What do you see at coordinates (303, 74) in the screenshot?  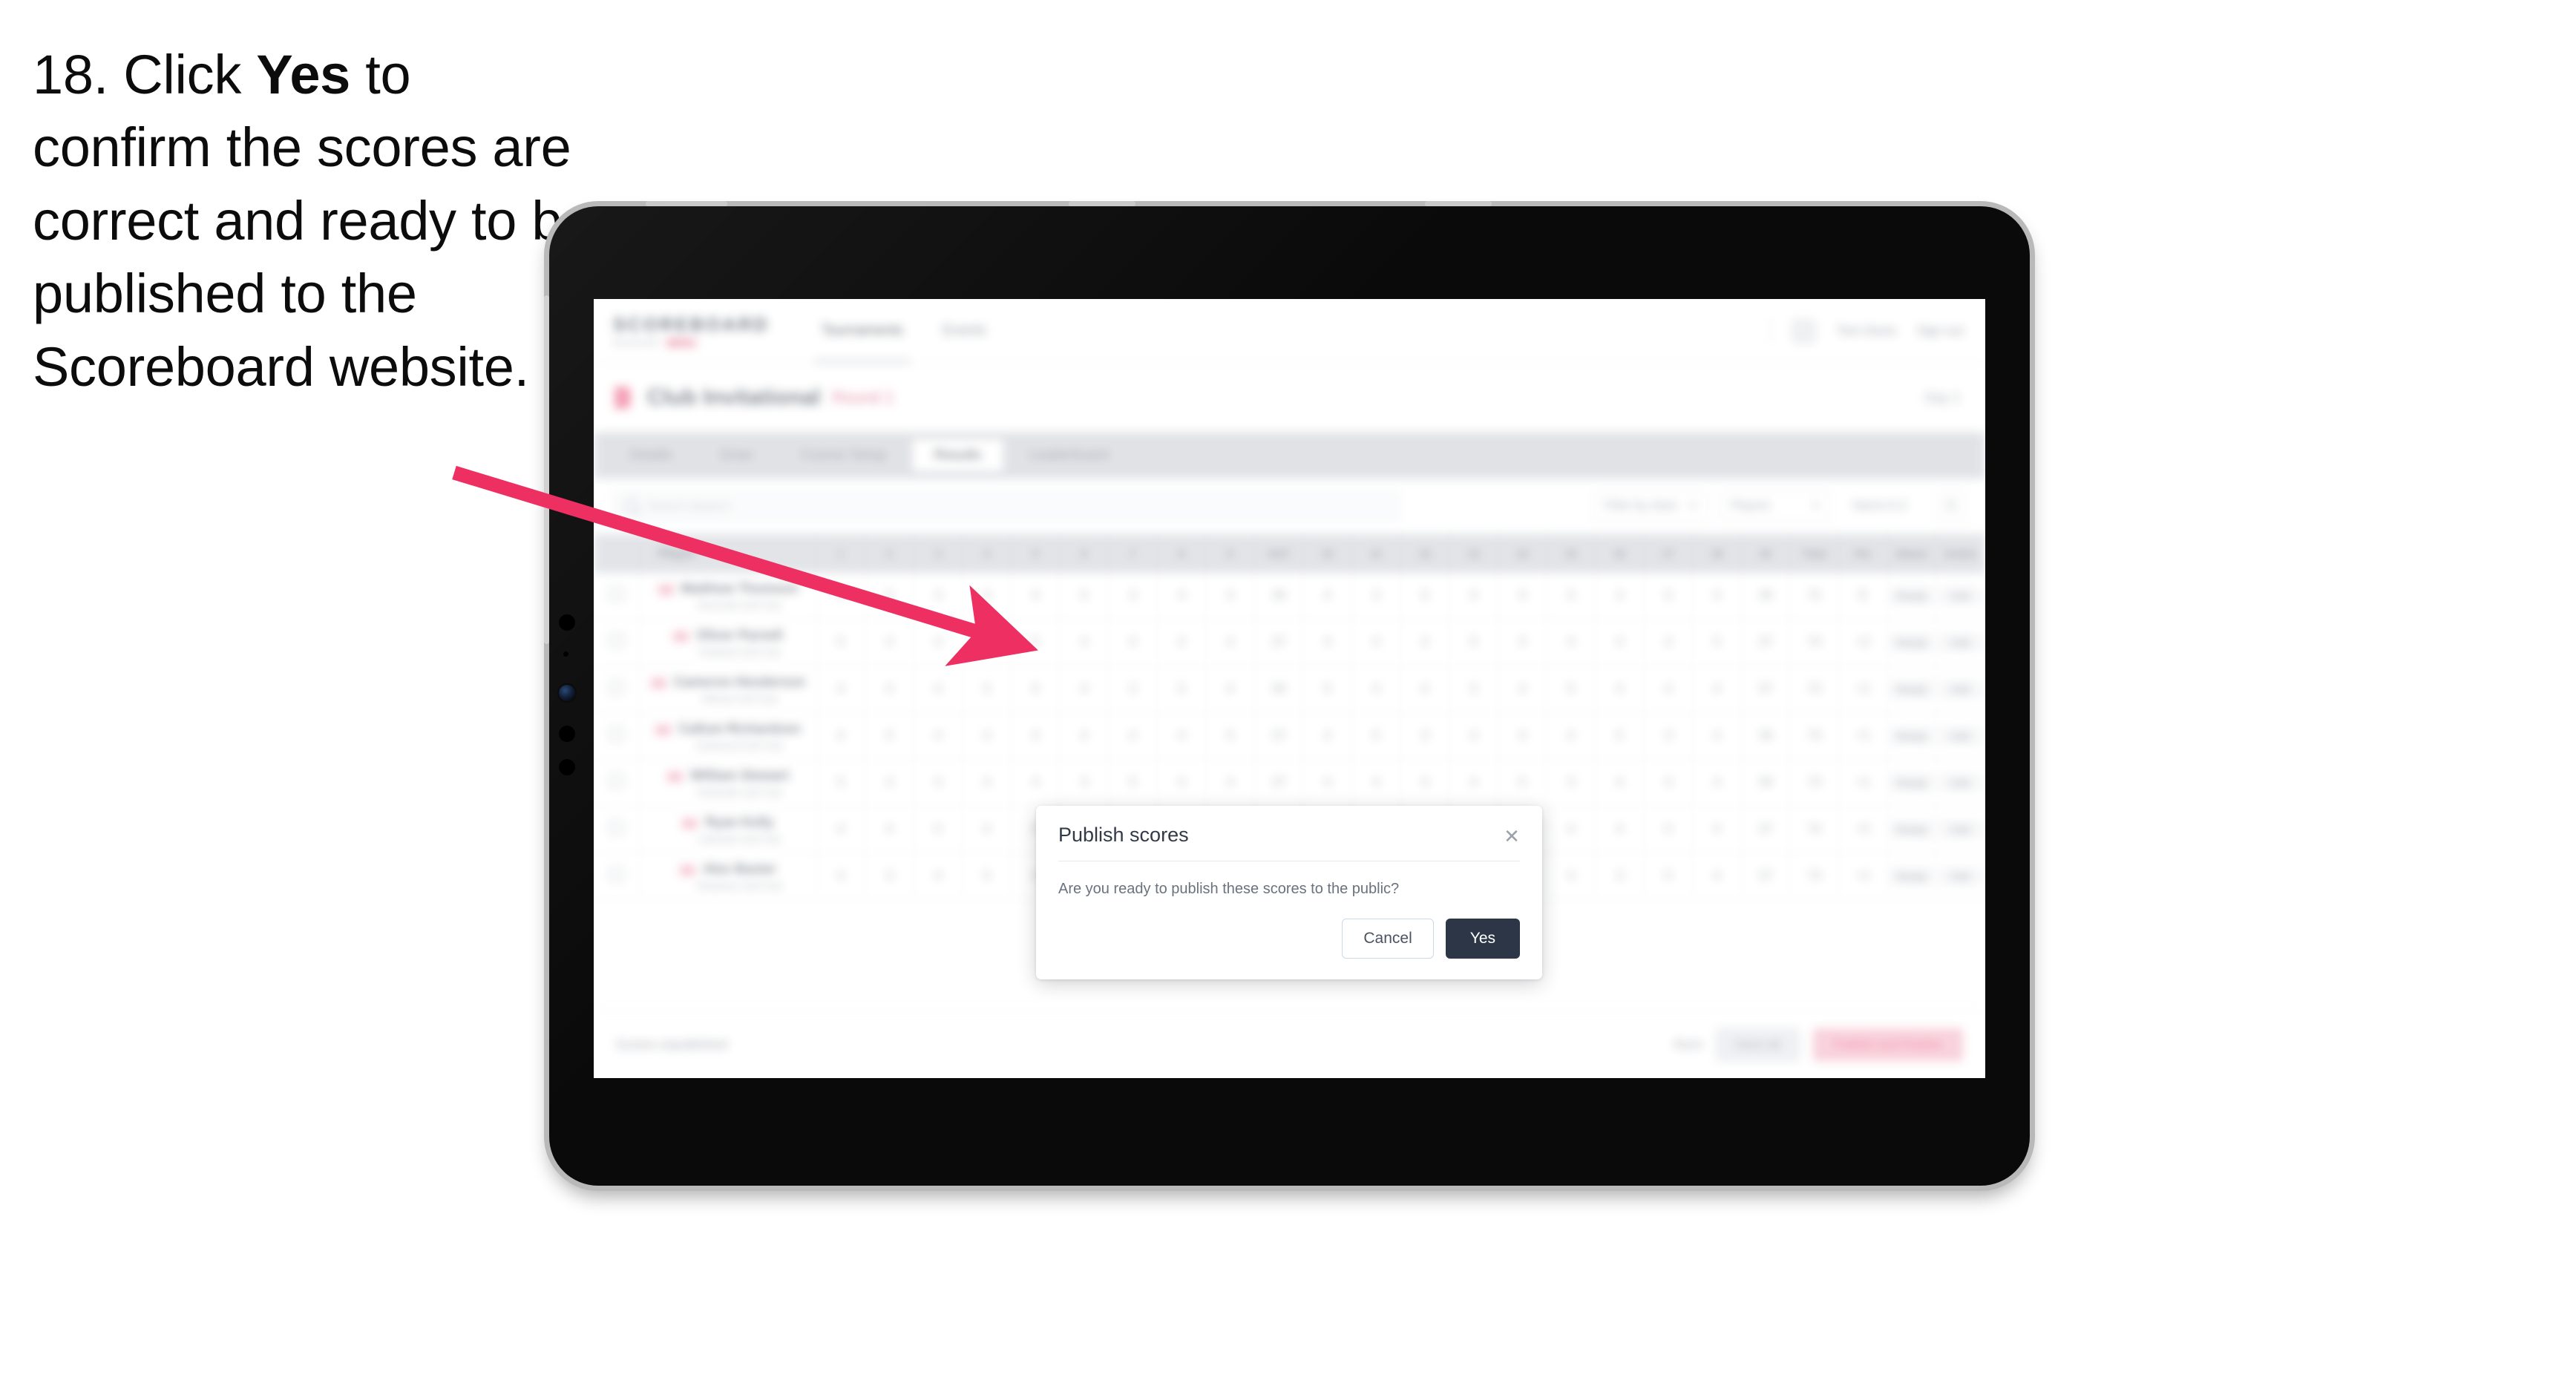 I see `instruction-emphasis: Yes` at bounding box center [303, 74].